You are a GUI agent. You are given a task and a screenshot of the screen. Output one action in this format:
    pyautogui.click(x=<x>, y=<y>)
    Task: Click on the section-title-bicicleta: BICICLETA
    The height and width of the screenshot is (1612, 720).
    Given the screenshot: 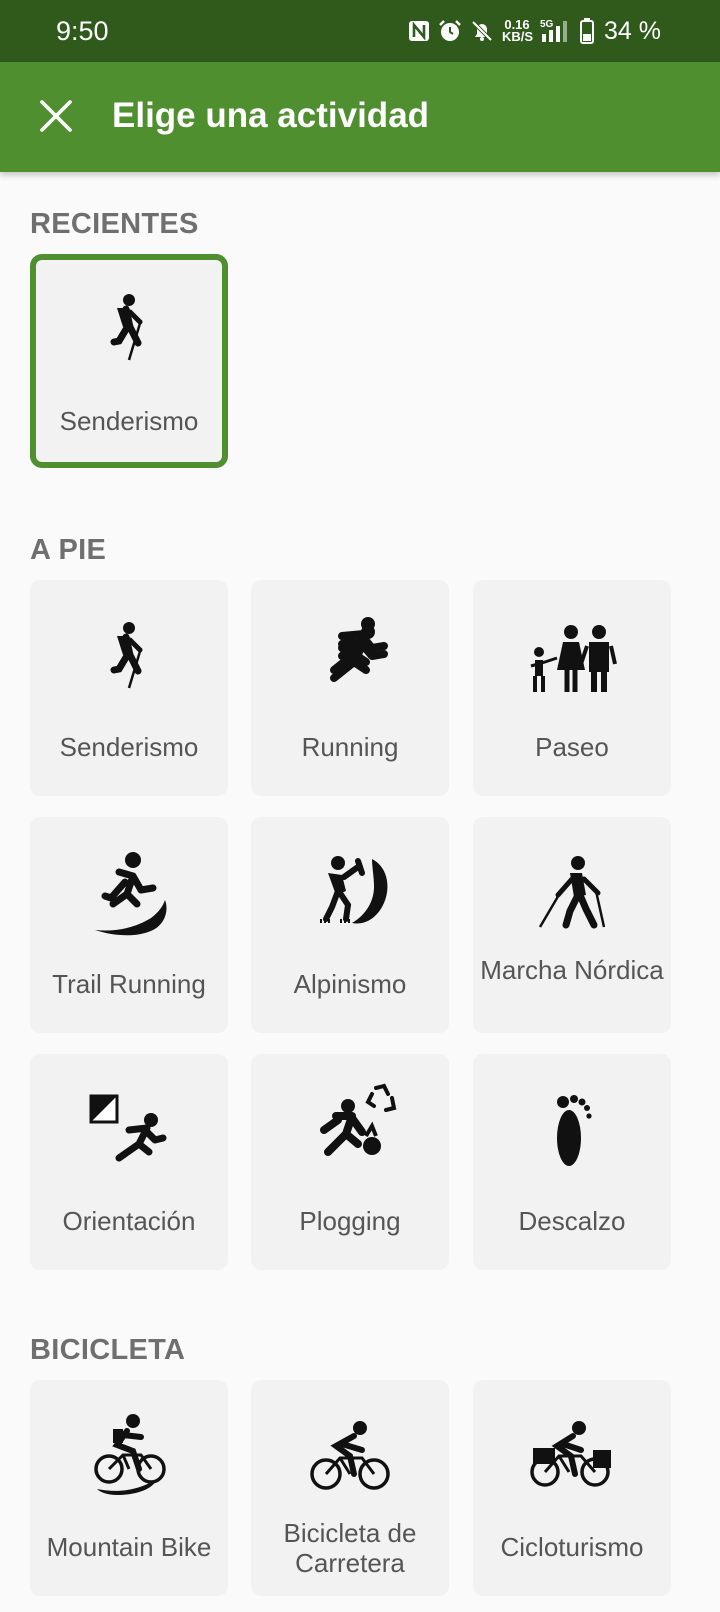 What is the action you would take?
    pyautogui.click(x=108, y=1350)
    